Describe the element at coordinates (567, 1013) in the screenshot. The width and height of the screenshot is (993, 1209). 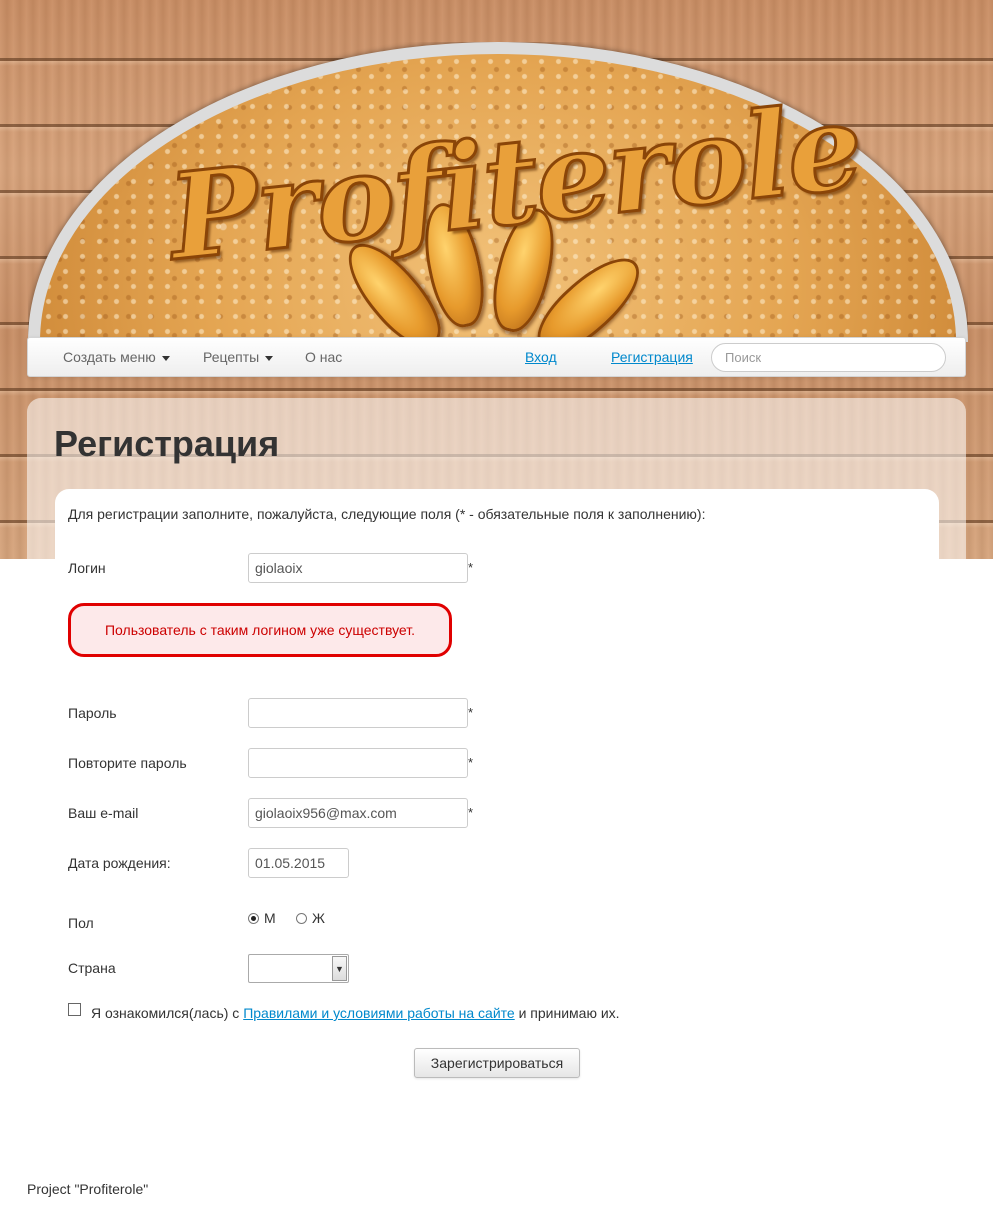
I see `agree-suffix: и принимаю их.` at that location.